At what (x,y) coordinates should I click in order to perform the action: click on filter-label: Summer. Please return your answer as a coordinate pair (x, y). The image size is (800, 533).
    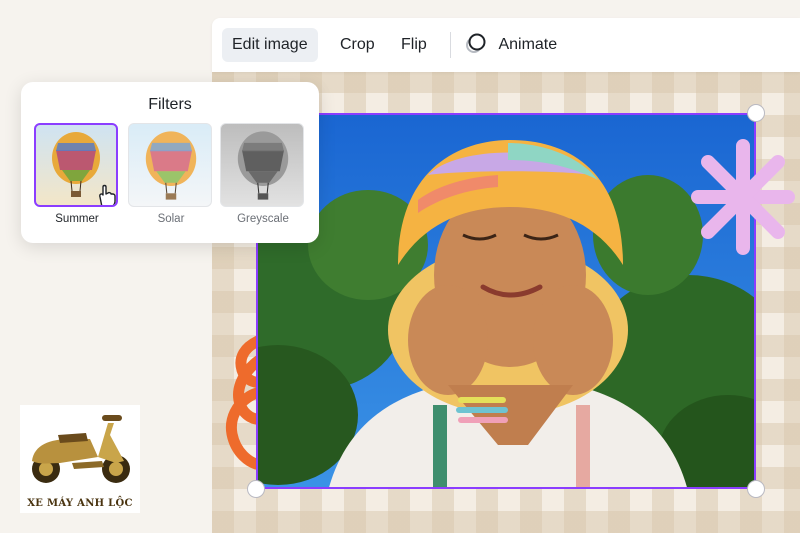
    Looking at the image, I should click on (77, 219).